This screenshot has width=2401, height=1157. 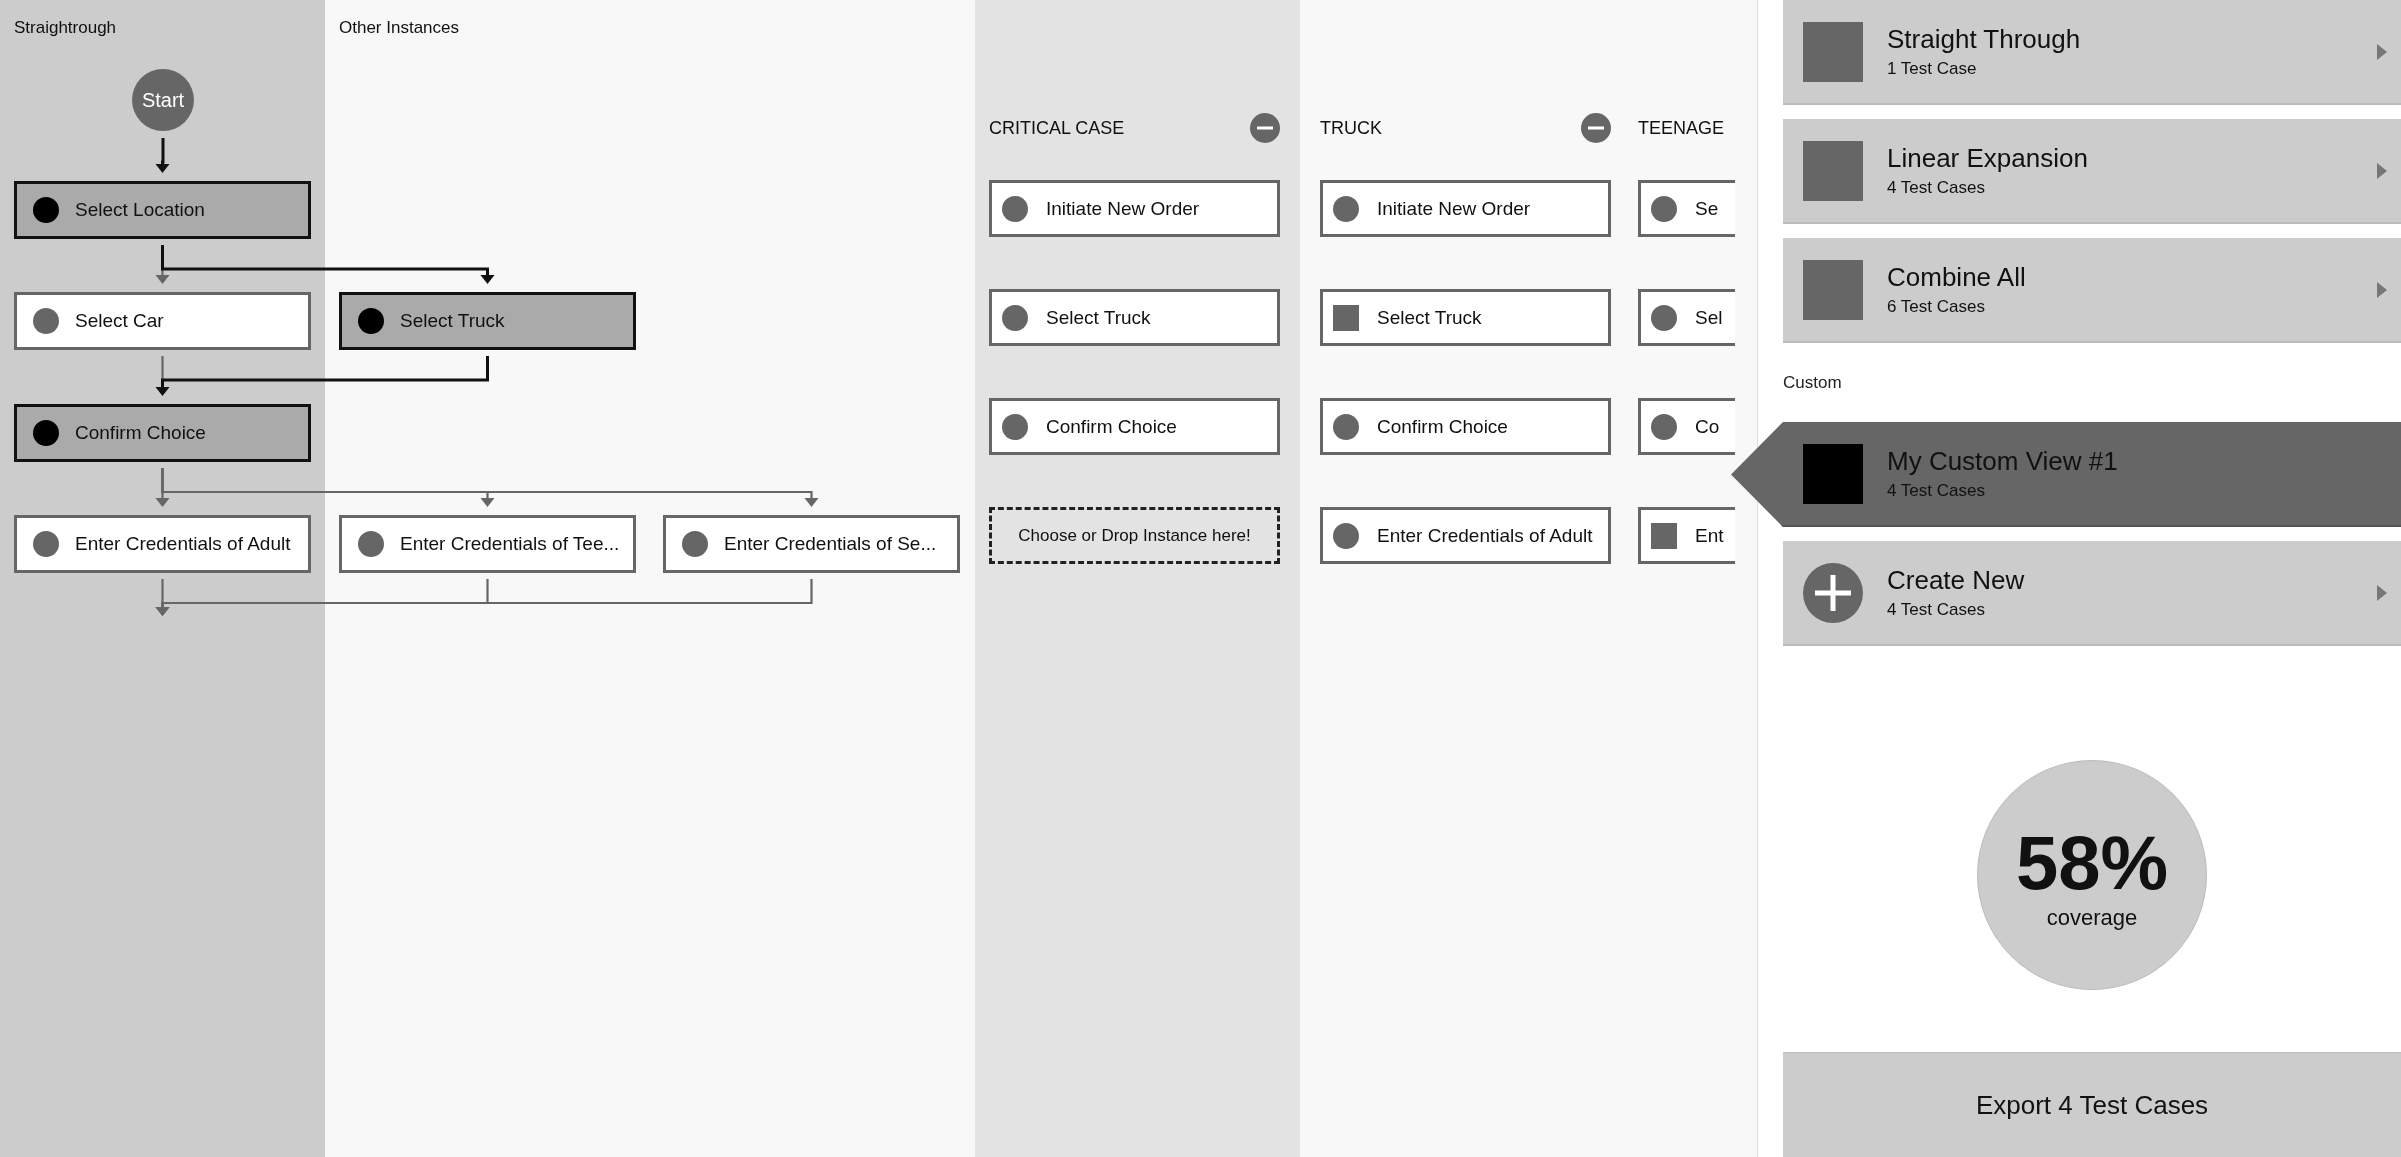 What do you see at coordinates (162, 433) in the screenshot?
I see `flow-step: Confirm Choice` at bounding box center [162, 433].